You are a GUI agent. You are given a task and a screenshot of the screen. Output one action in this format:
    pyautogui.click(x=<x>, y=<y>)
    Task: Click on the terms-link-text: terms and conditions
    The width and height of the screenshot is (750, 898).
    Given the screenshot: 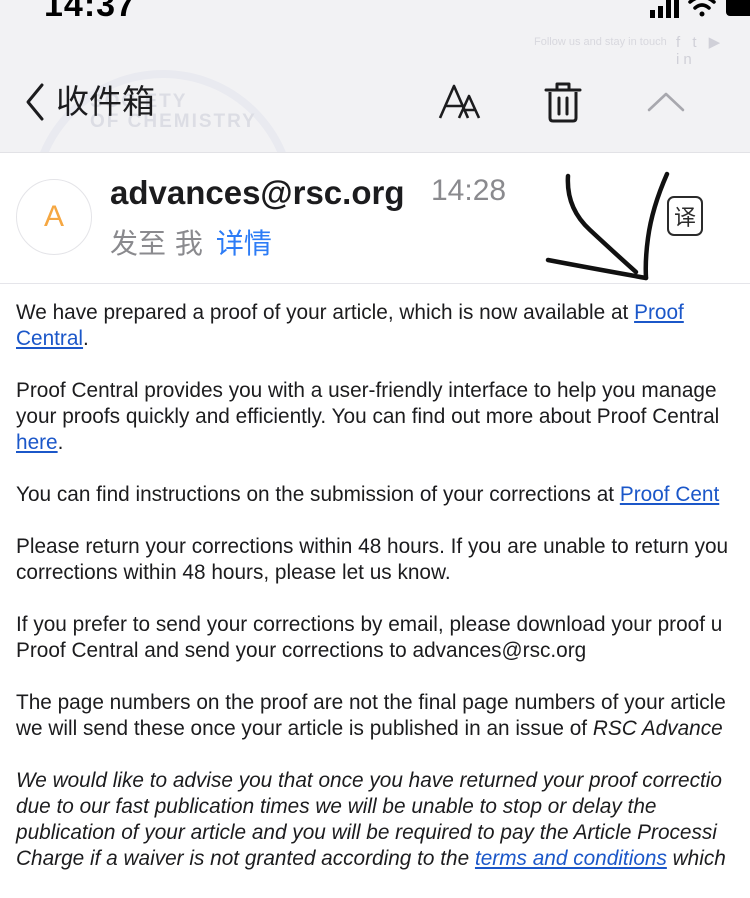 What is the action you would take?
    pyautogui.click(x=570, y=858)
    